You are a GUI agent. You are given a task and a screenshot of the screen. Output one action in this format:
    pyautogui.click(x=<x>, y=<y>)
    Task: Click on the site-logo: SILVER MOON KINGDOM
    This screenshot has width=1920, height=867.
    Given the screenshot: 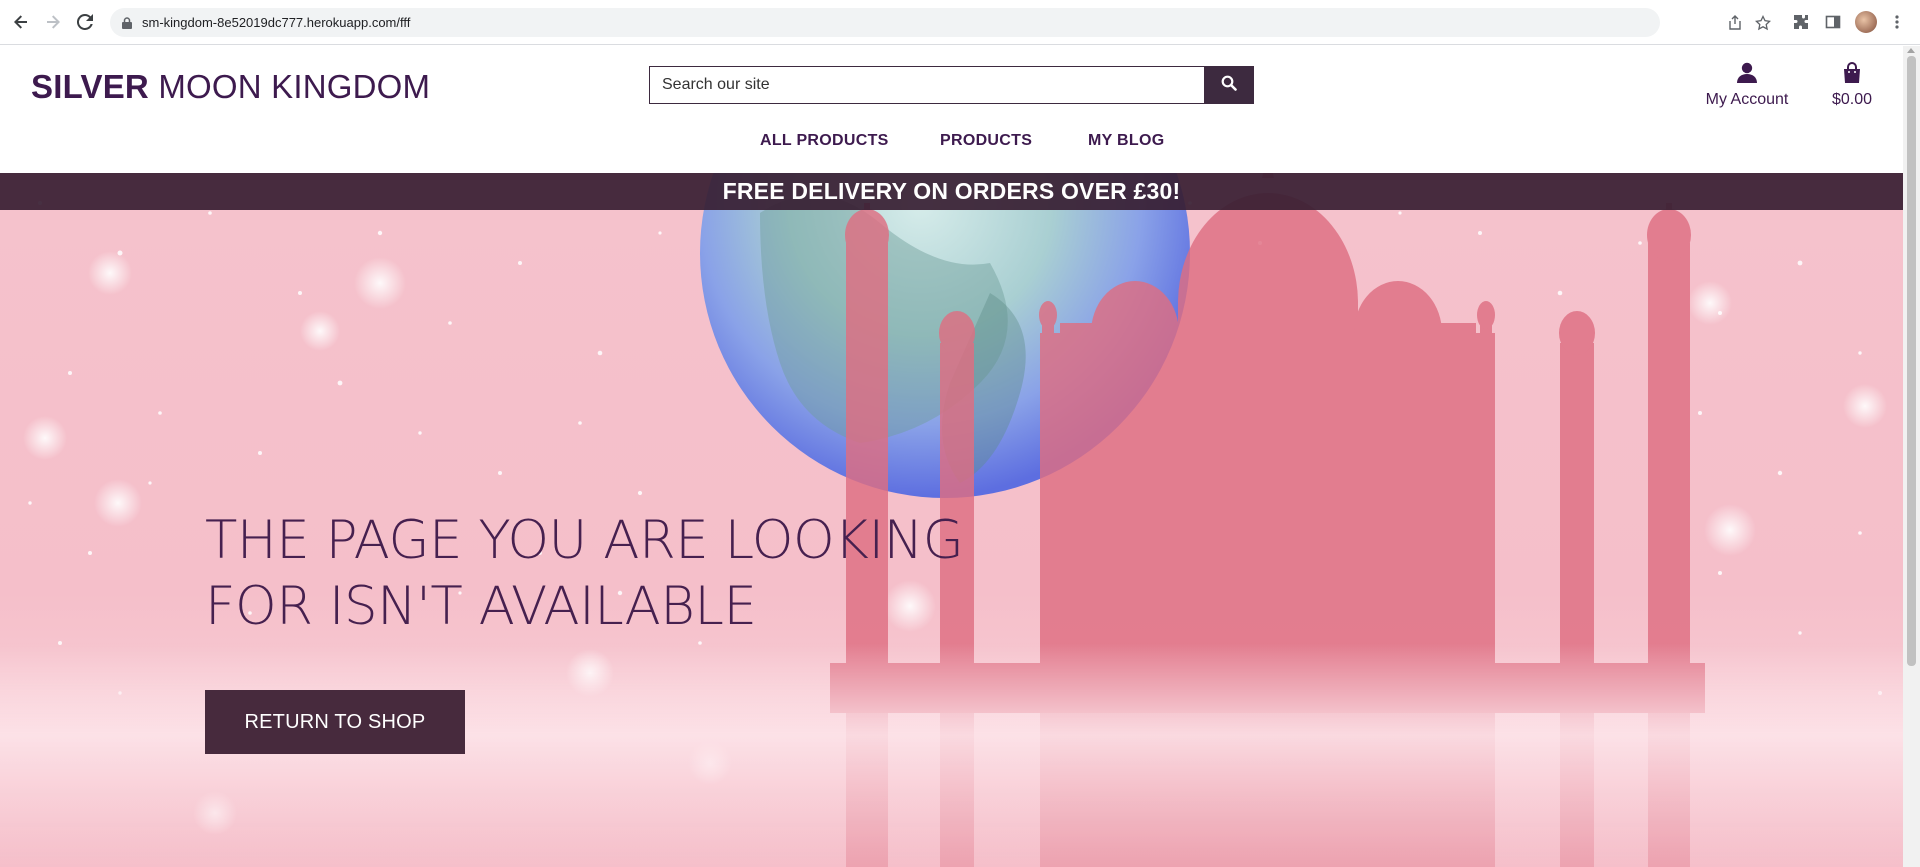 What is the action you would take?
    pyautogui.click(x=230, y=87)
    